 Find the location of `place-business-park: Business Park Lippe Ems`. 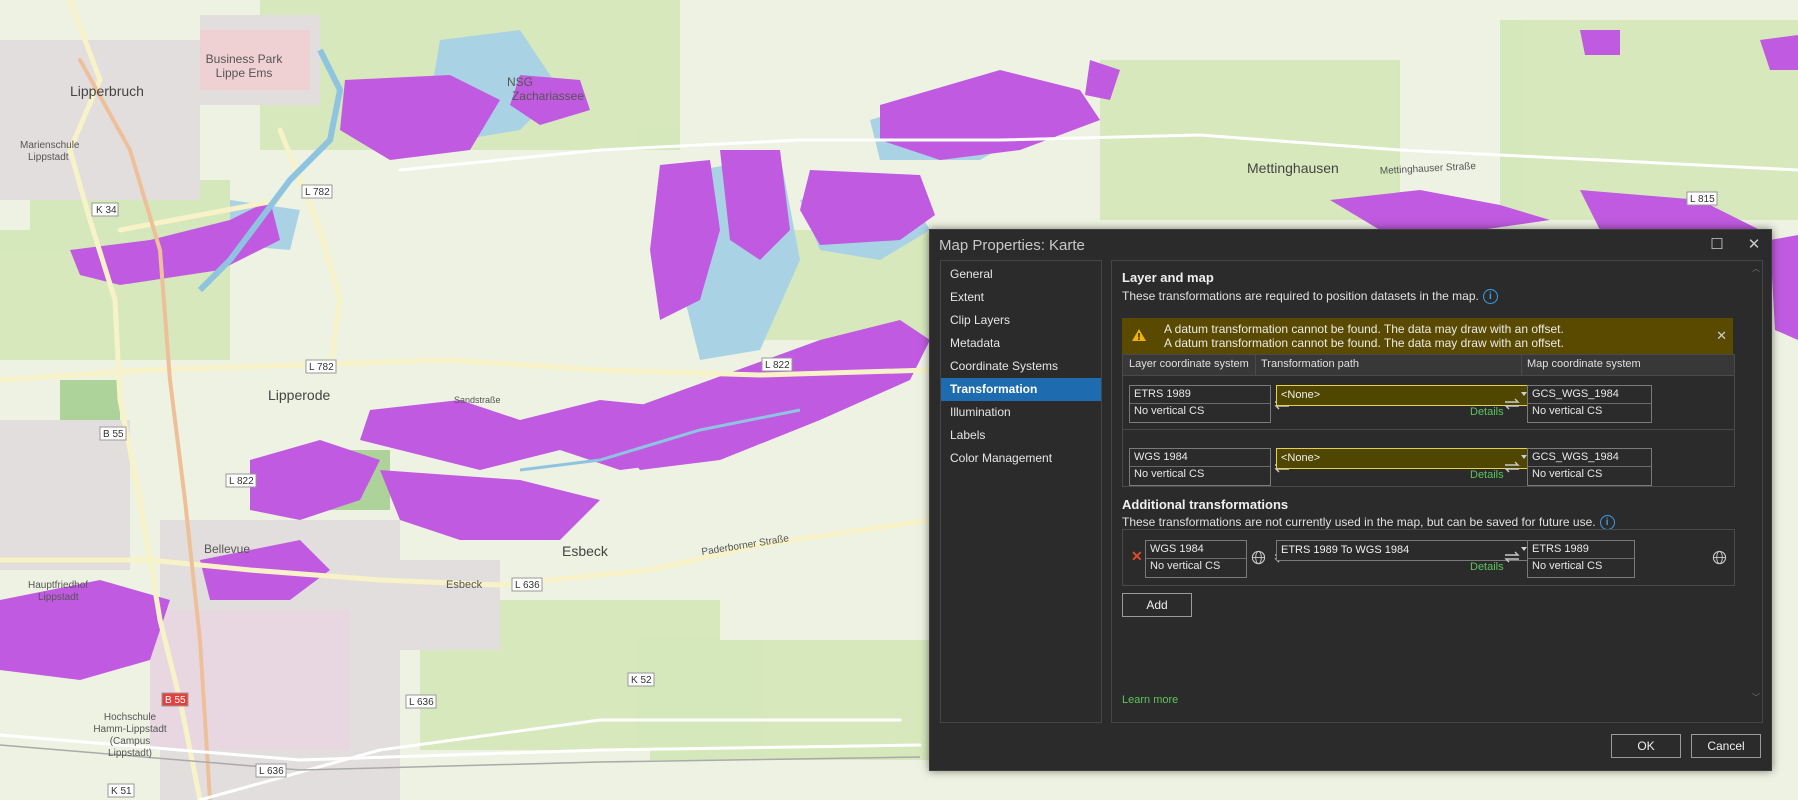

place-business-park: Business Park Lippe Ems is located at coordinates (245, 66).